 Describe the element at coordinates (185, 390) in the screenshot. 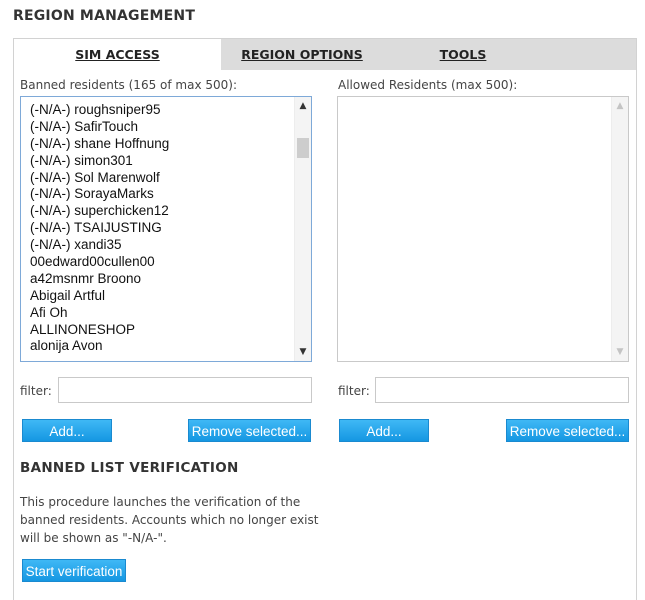

I see `banned-filter-input` at that location.